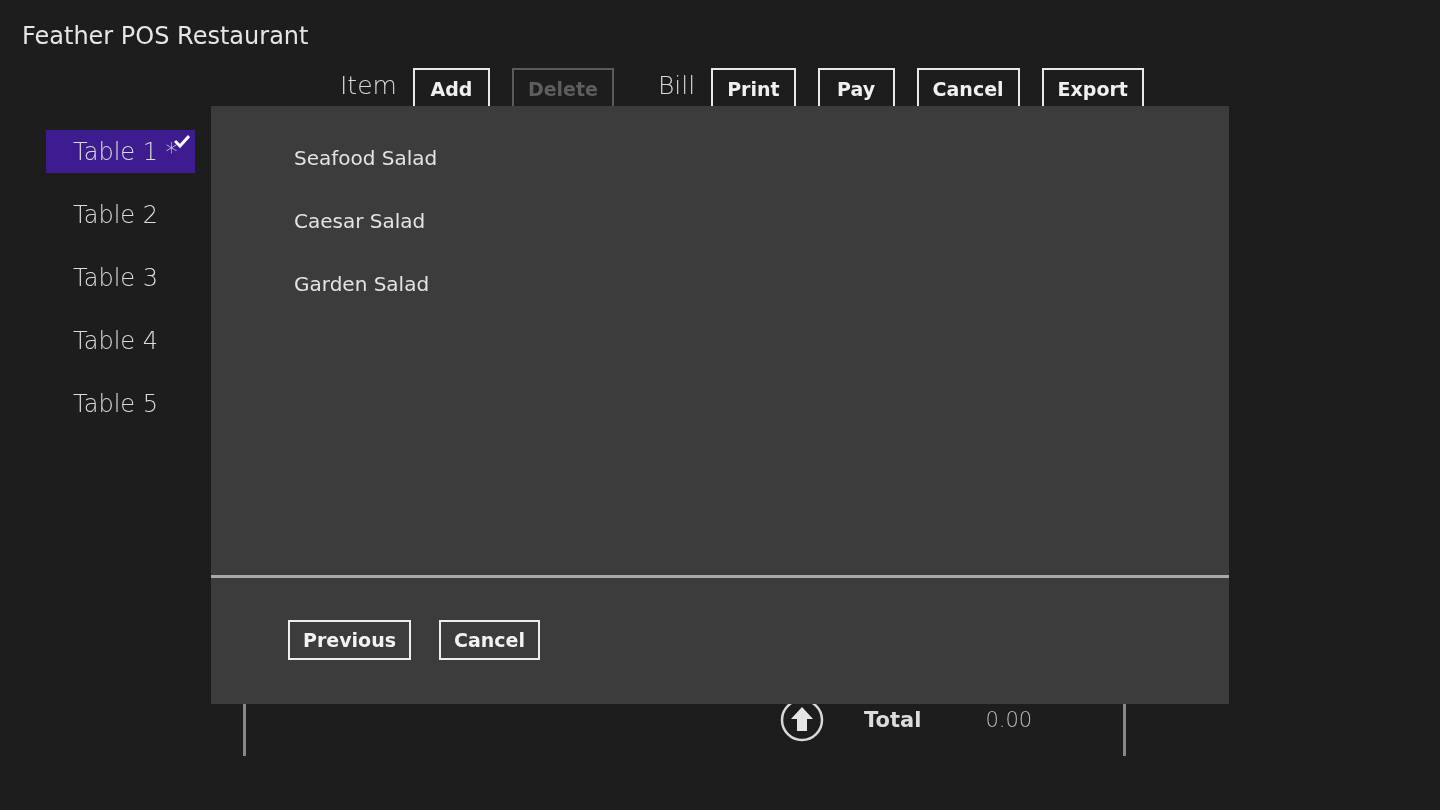 This screenshot has height=810, width=1440. What do you see at coordinates (120, 151) in the screenshot?
I see `table-item: Table 1 *` at bounding box center [120, 151].